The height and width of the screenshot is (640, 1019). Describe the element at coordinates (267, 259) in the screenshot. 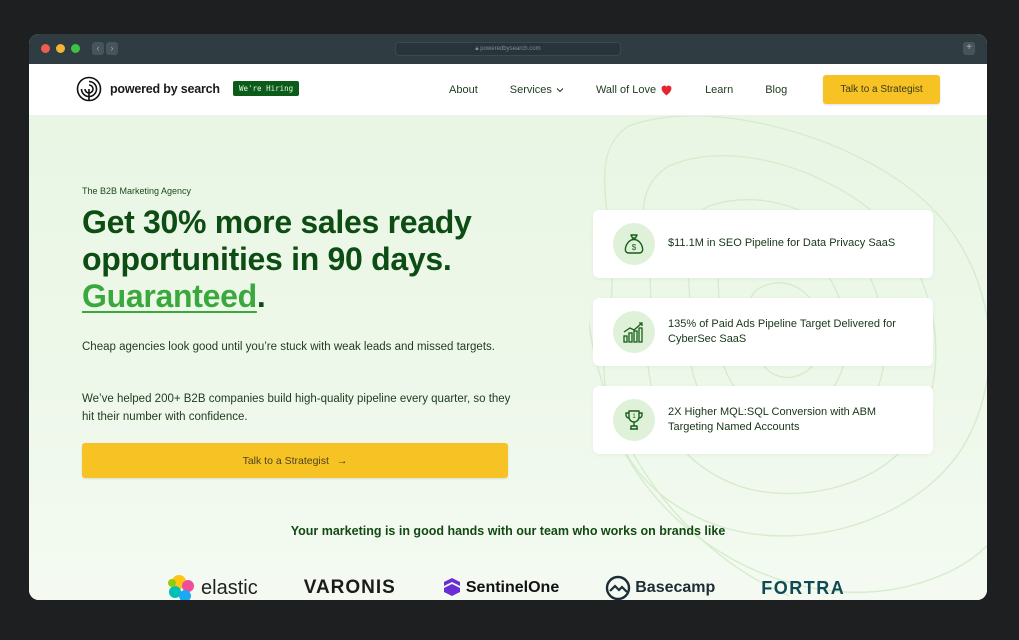

I see `headline-line-2: opportunities in 90 days.` at that location.